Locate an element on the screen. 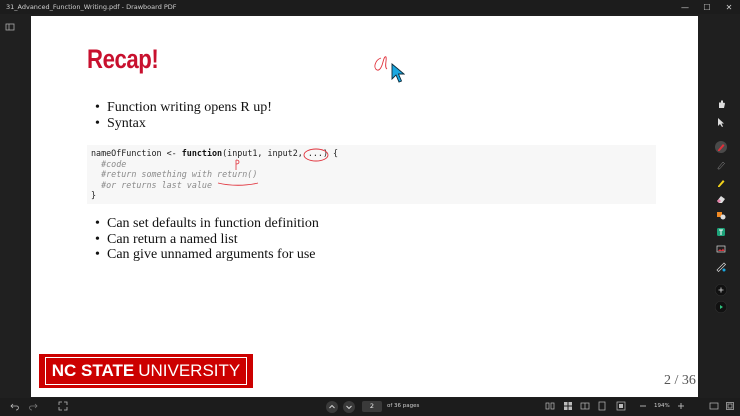 This screenshot has height=416, width=740. add-tool-icon is located at coordinates (721, 290).